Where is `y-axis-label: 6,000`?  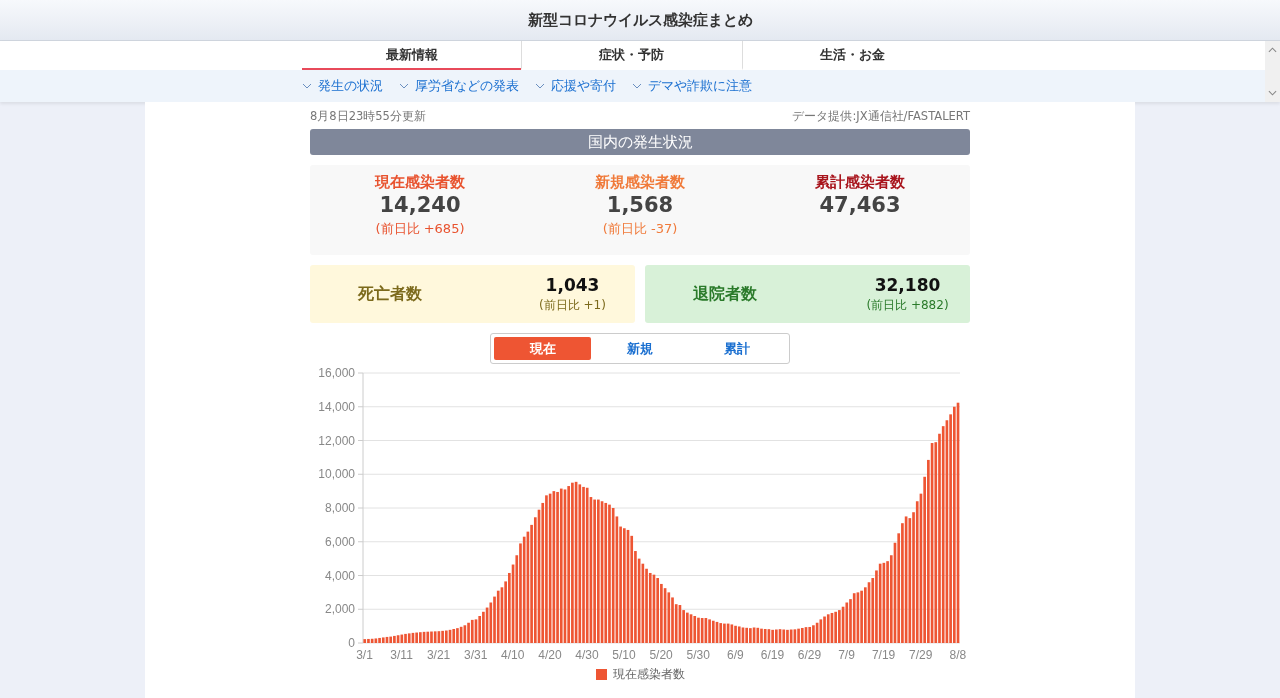 y-axis-label: 6,000 is located at coordinates (339, 541).